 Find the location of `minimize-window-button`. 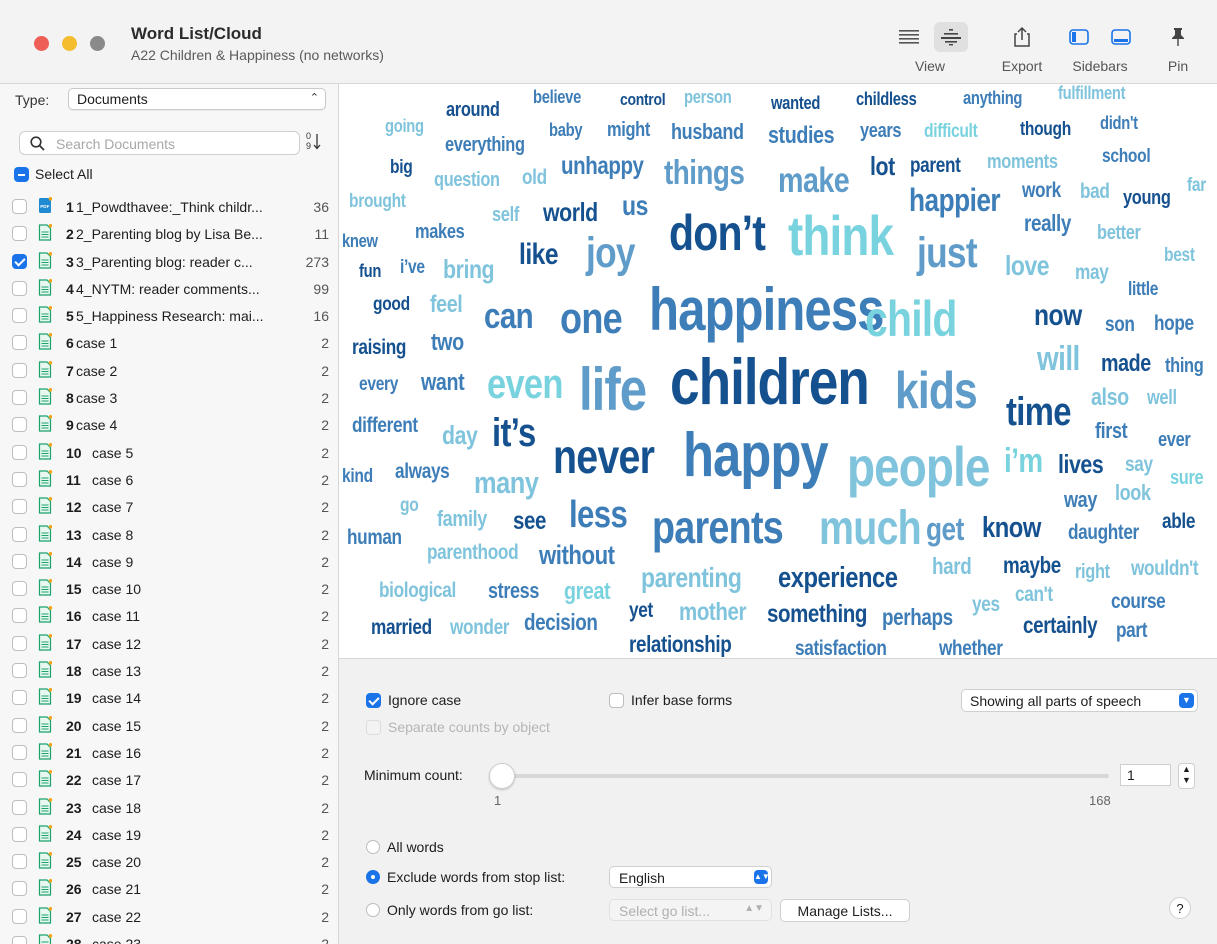

minimize-window-button is located at coordinates (69, 43).